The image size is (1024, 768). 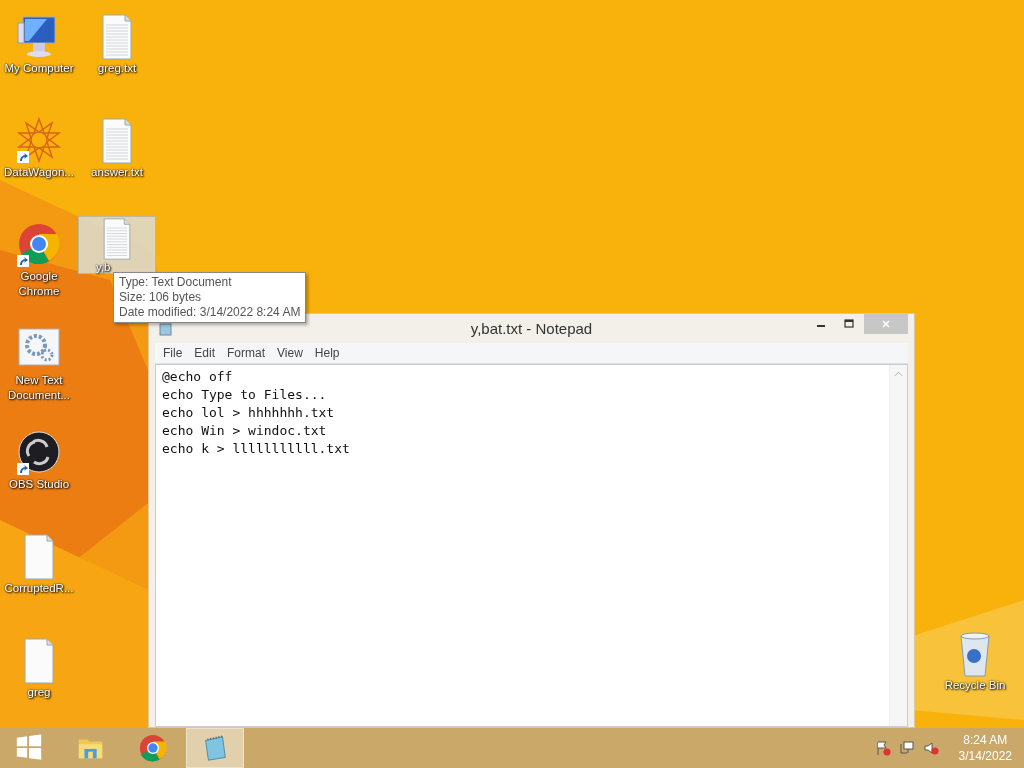 I want to click on desktop-shortcut: answer.txt, so click(x=117, y=148).